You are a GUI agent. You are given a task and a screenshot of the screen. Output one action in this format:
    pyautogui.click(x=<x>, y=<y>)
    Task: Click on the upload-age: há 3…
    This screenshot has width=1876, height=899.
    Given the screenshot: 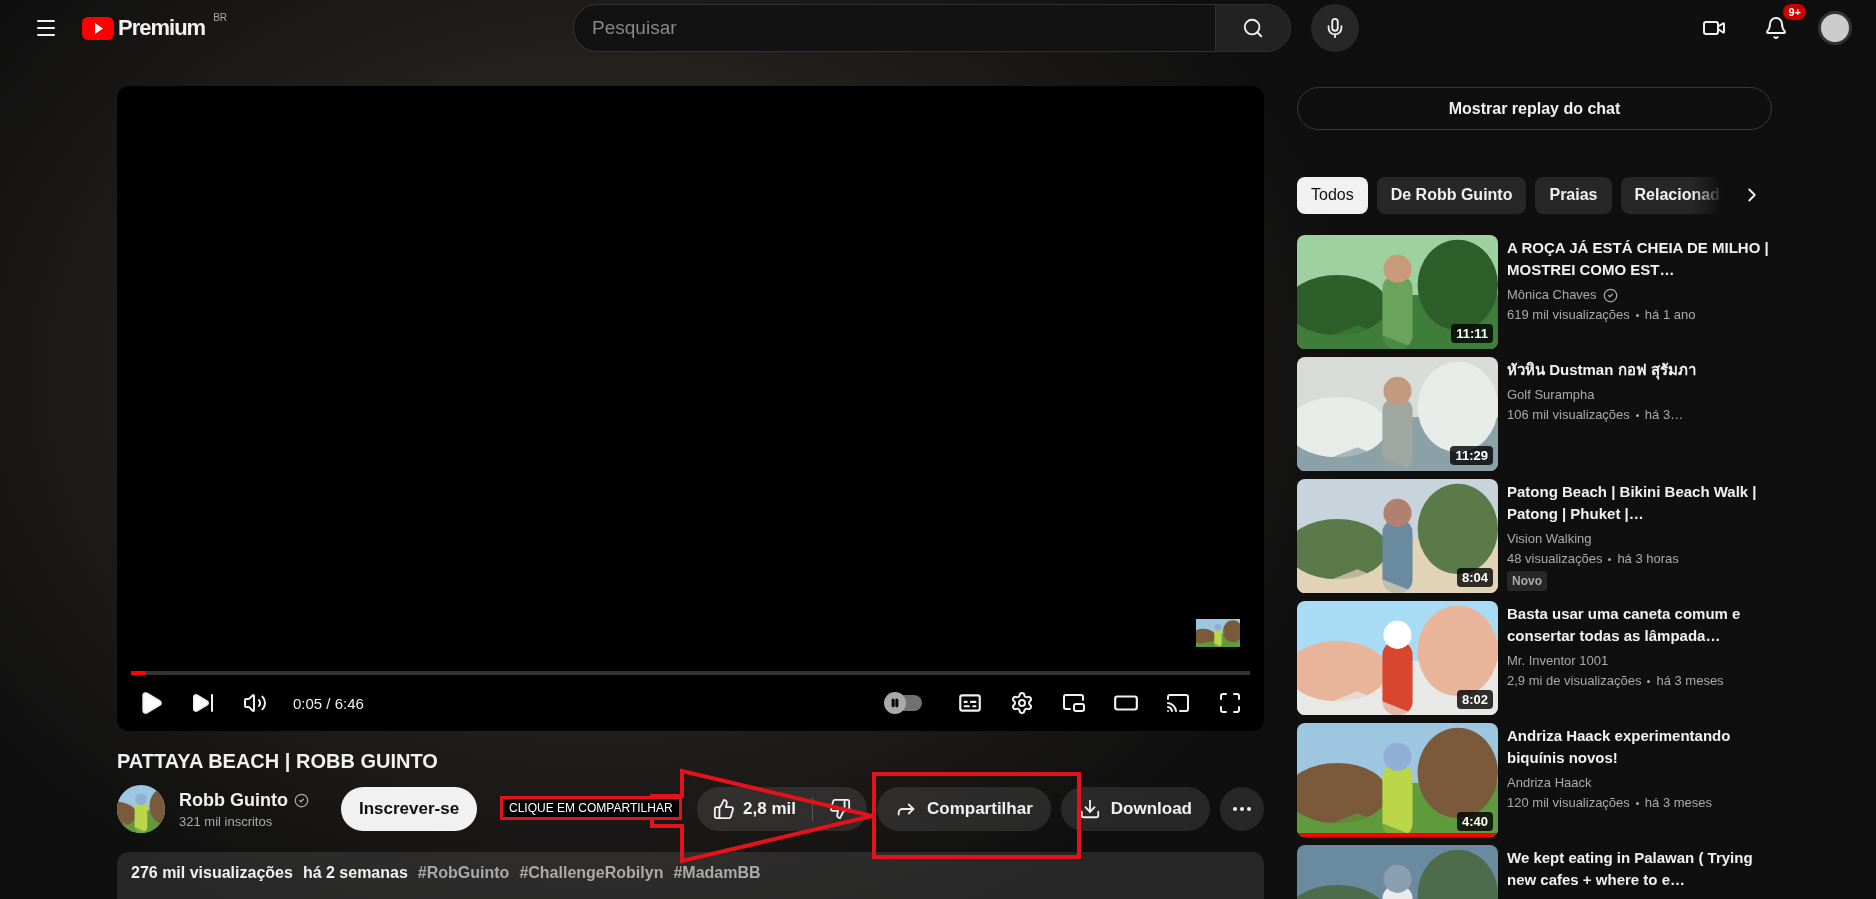 What is the action you would take?
    pyautogui.click(x=1664, y=415)
    